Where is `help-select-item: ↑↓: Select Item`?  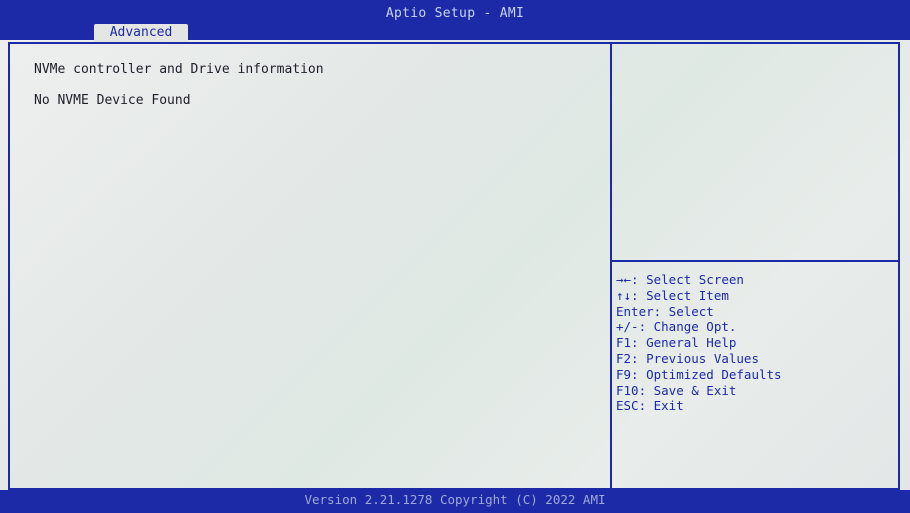 help-select-item: ↑↓: Select Item is located at coordinates (672, 295).